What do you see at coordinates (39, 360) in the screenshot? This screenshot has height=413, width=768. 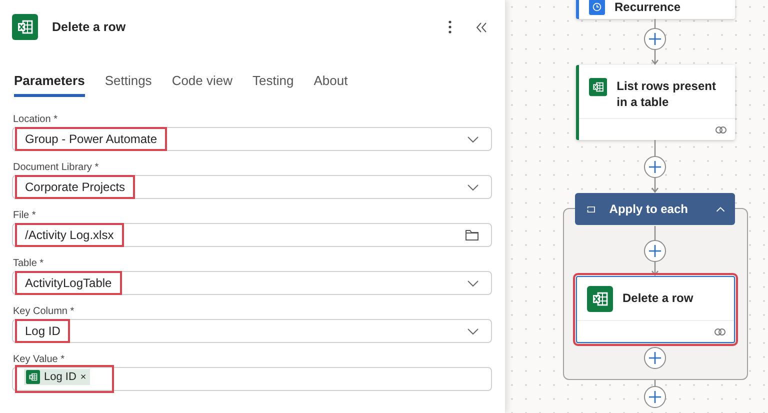 I see `field-label: Key Value *` at bounding box center [39, 360].